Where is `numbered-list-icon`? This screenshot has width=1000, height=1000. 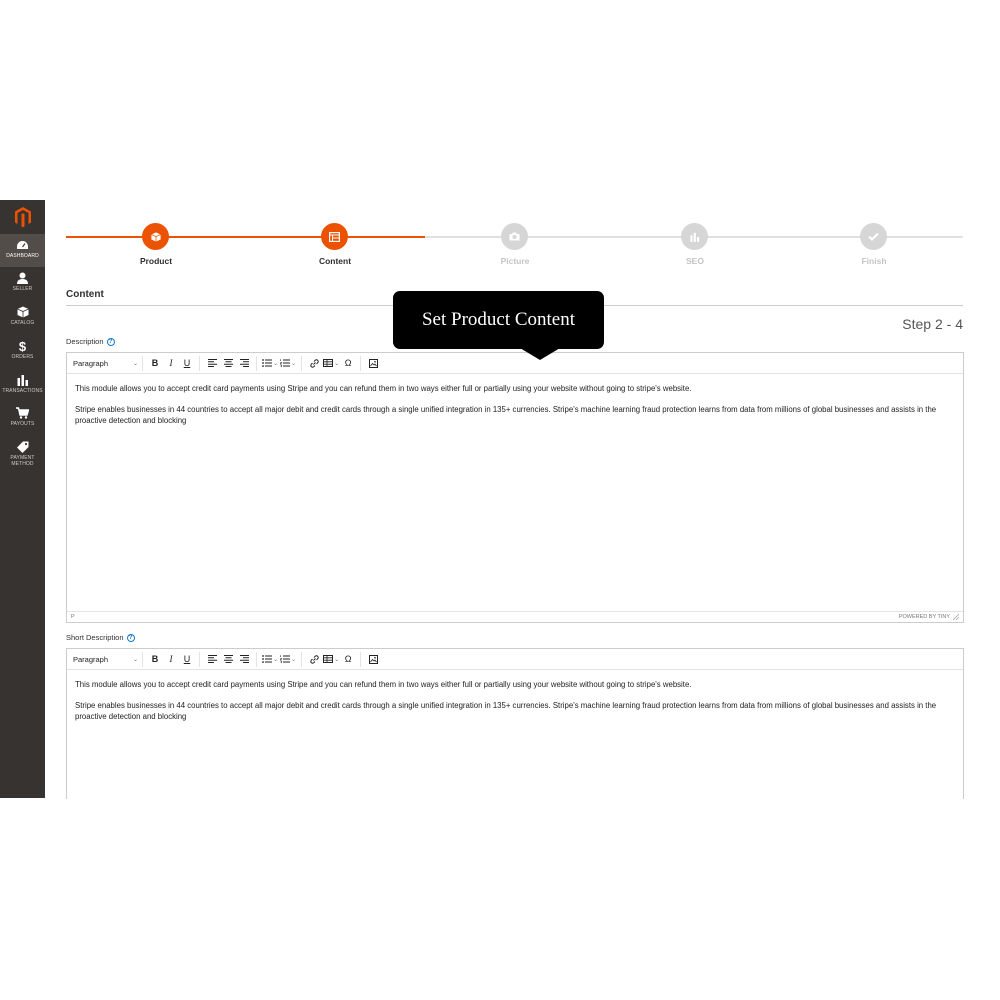
numbered-list-icon is located at coordinates (285, 363).